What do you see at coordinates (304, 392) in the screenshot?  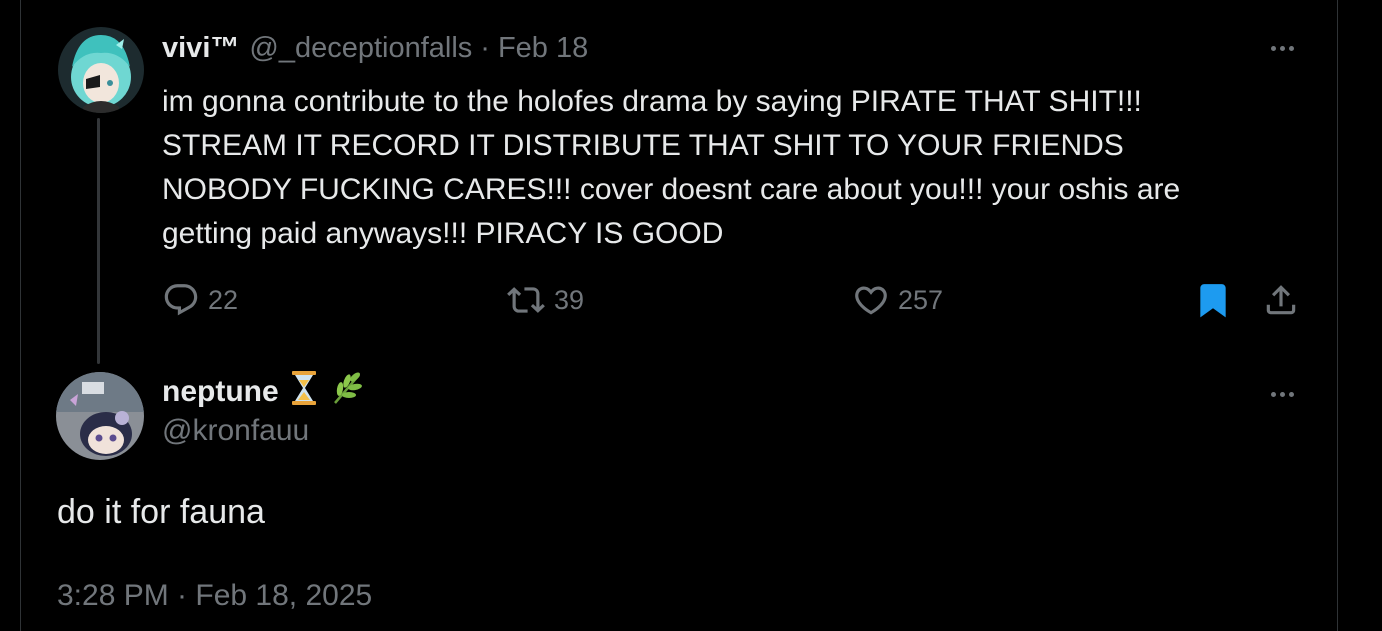 I see `hourglass-emoji` at bounding box center [304, 392].